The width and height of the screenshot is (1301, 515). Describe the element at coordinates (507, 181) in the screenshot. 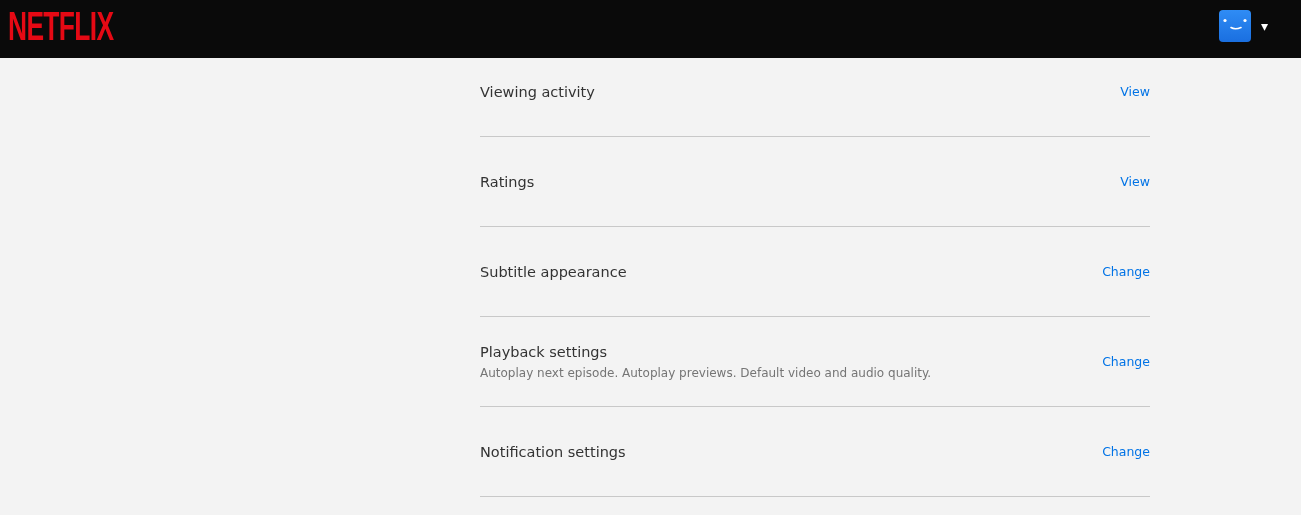

I see `setting-label: Ratings` at that location.